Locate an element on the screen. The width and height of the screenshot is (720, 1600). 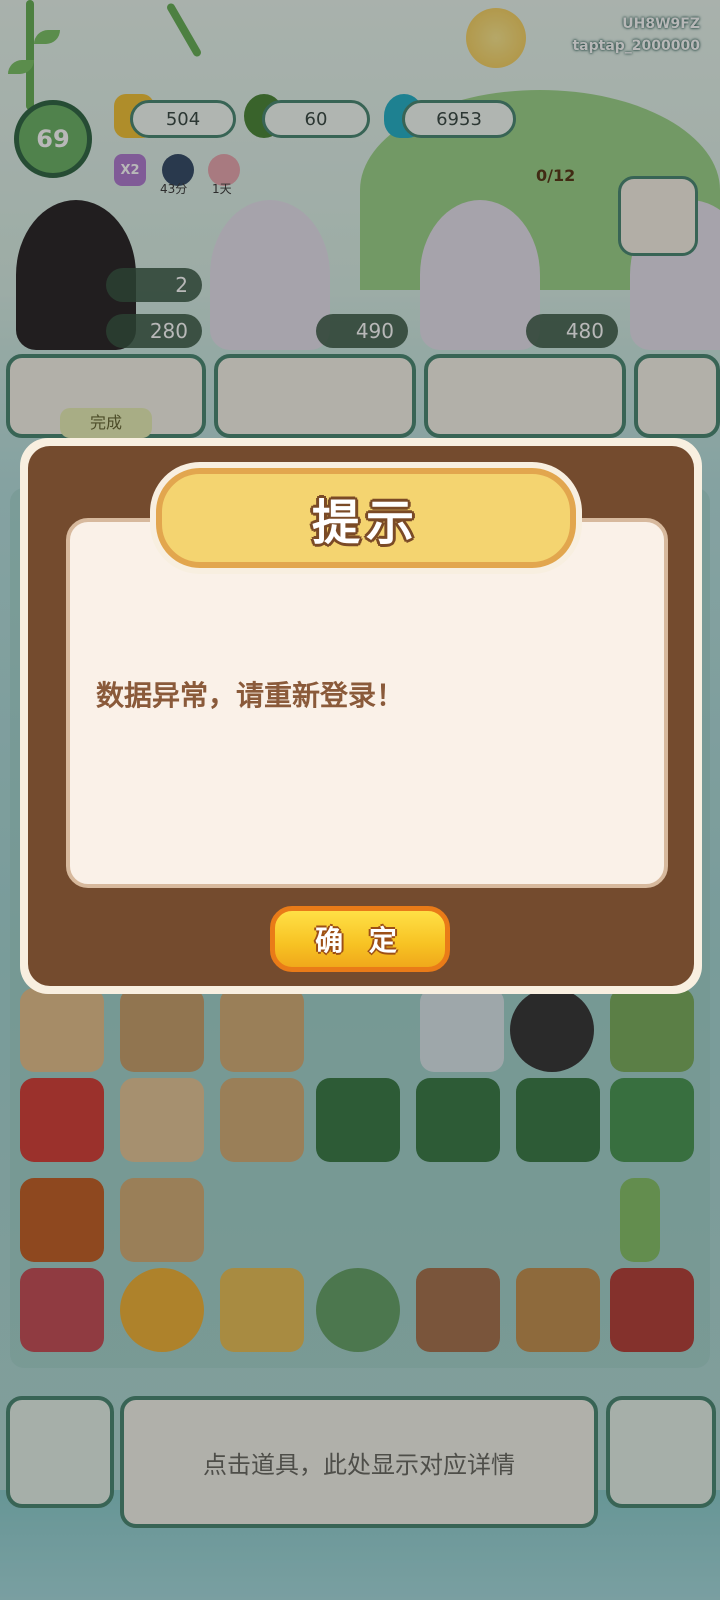
dialog-title-plate: 提示 is located at coordinates (366, 518).